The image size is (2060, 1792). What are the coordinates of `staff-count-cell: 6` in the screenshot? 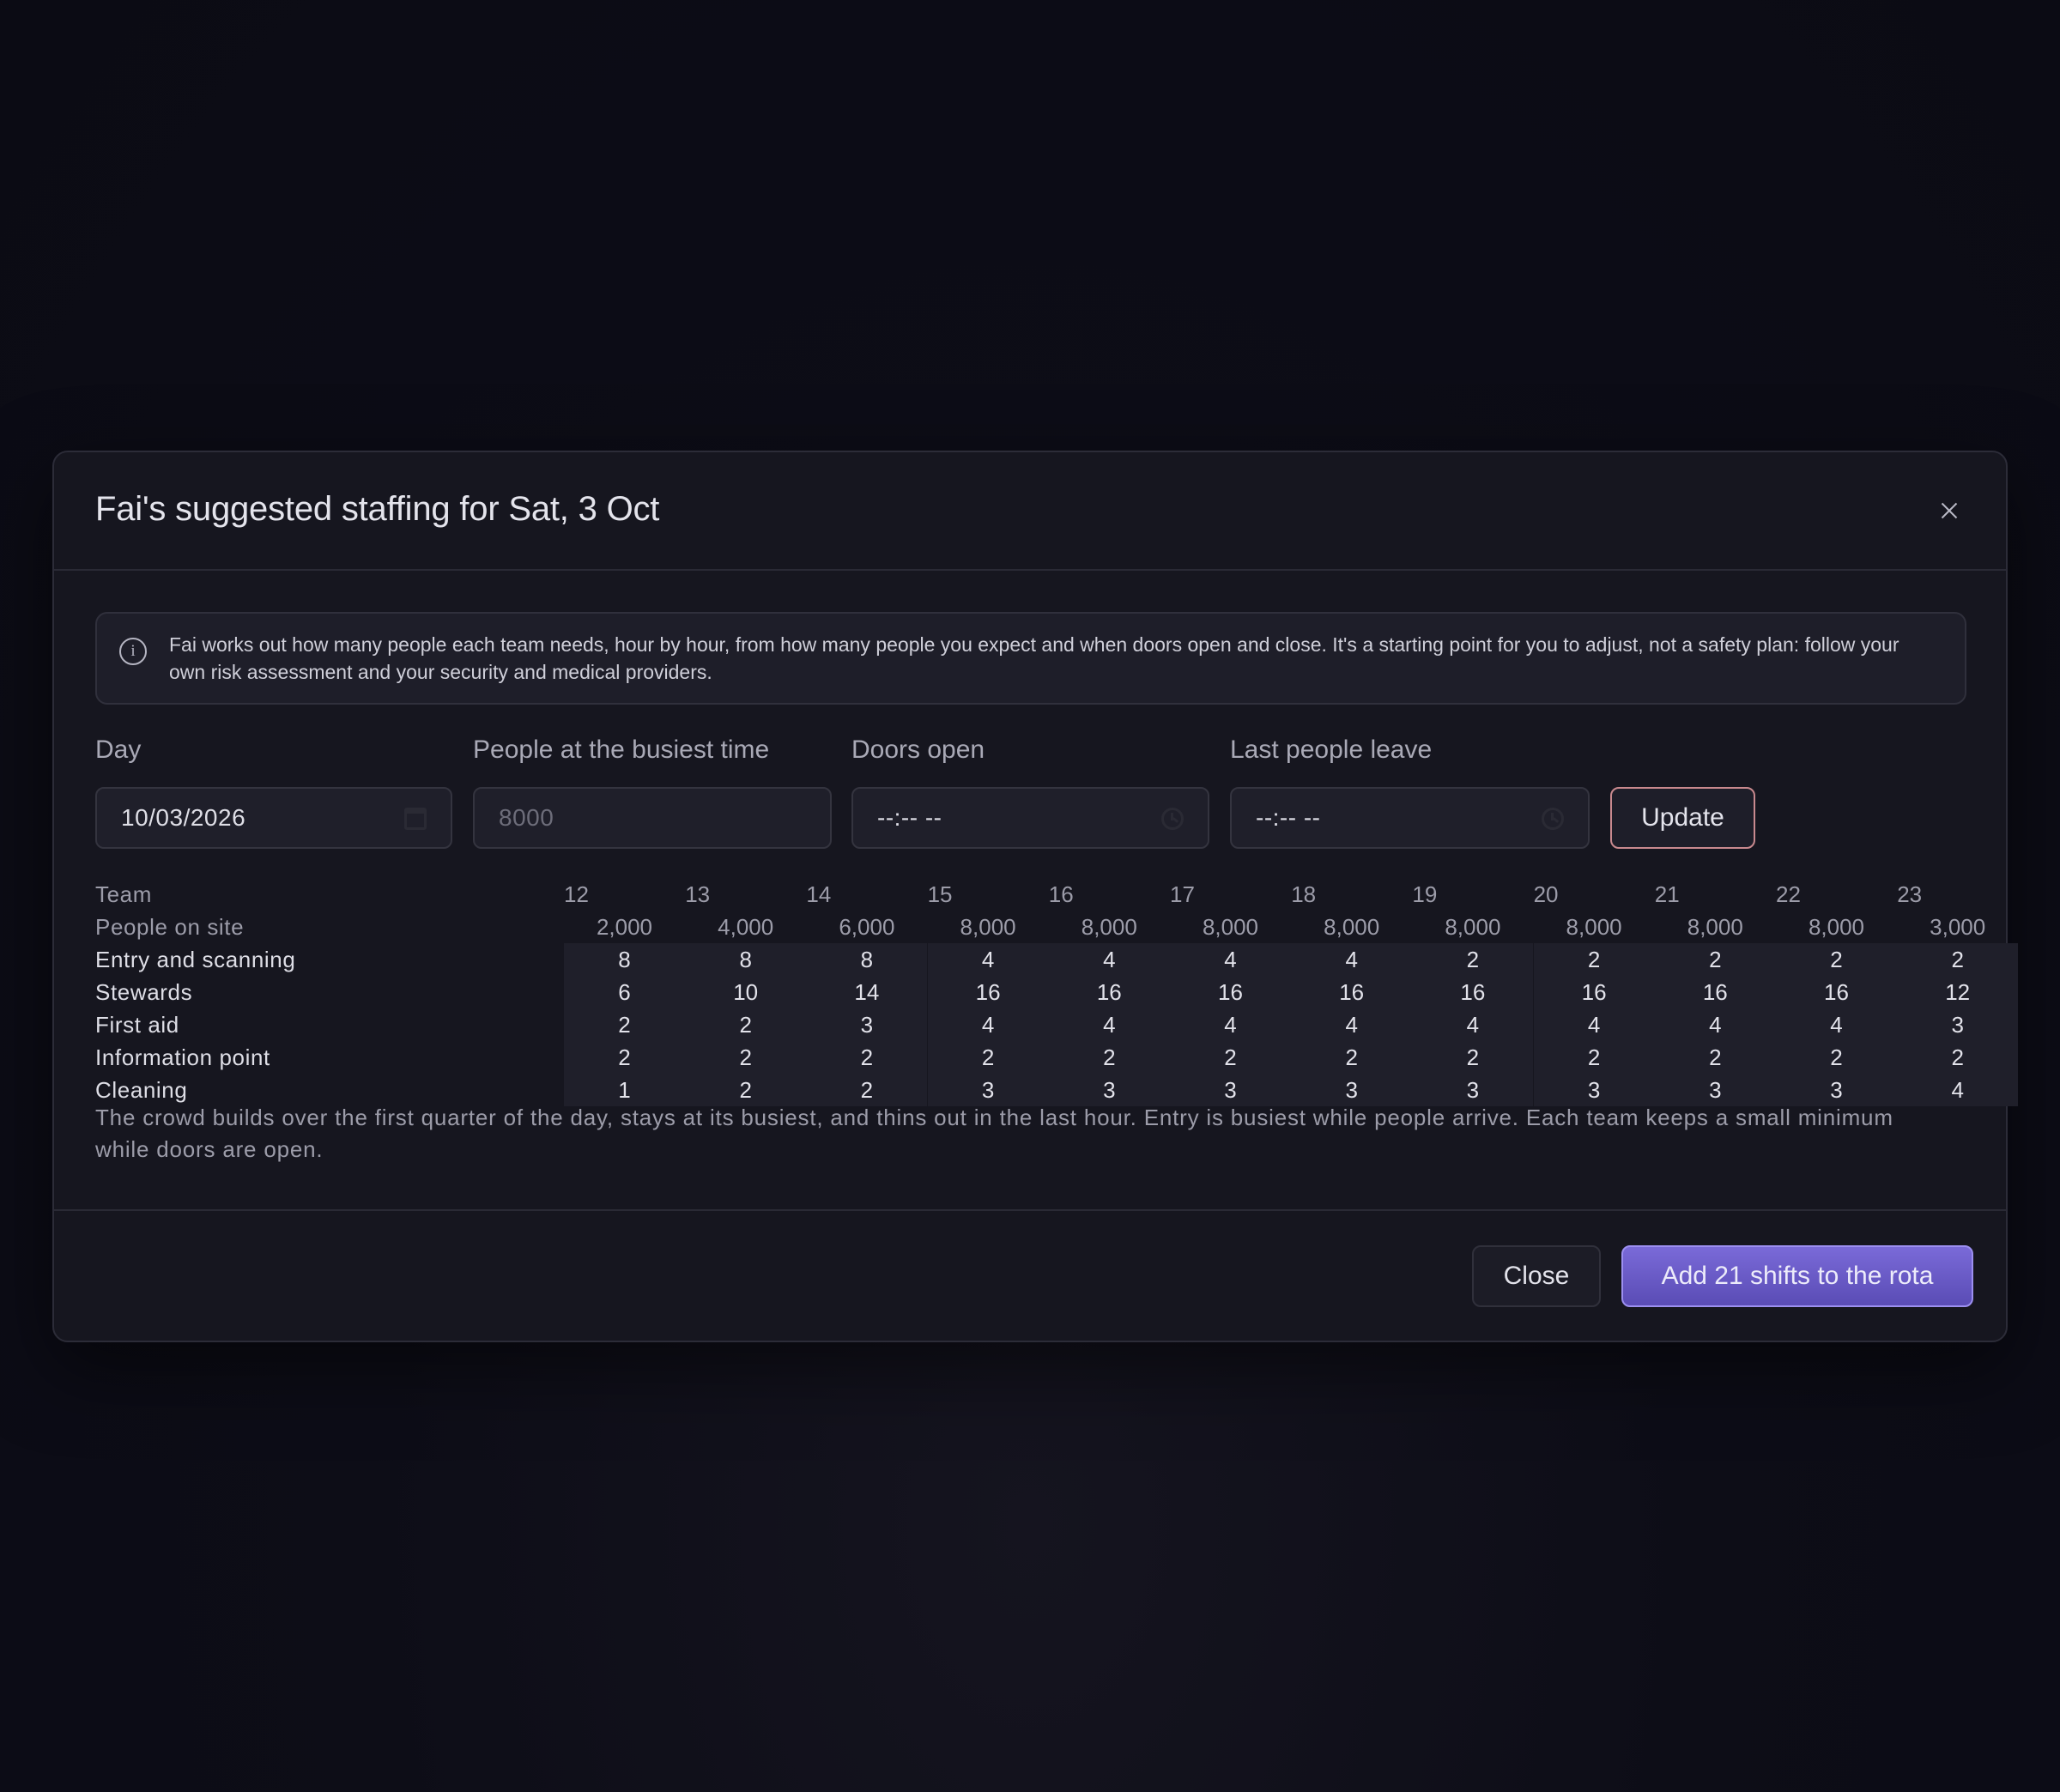 It's located at (624, 992).